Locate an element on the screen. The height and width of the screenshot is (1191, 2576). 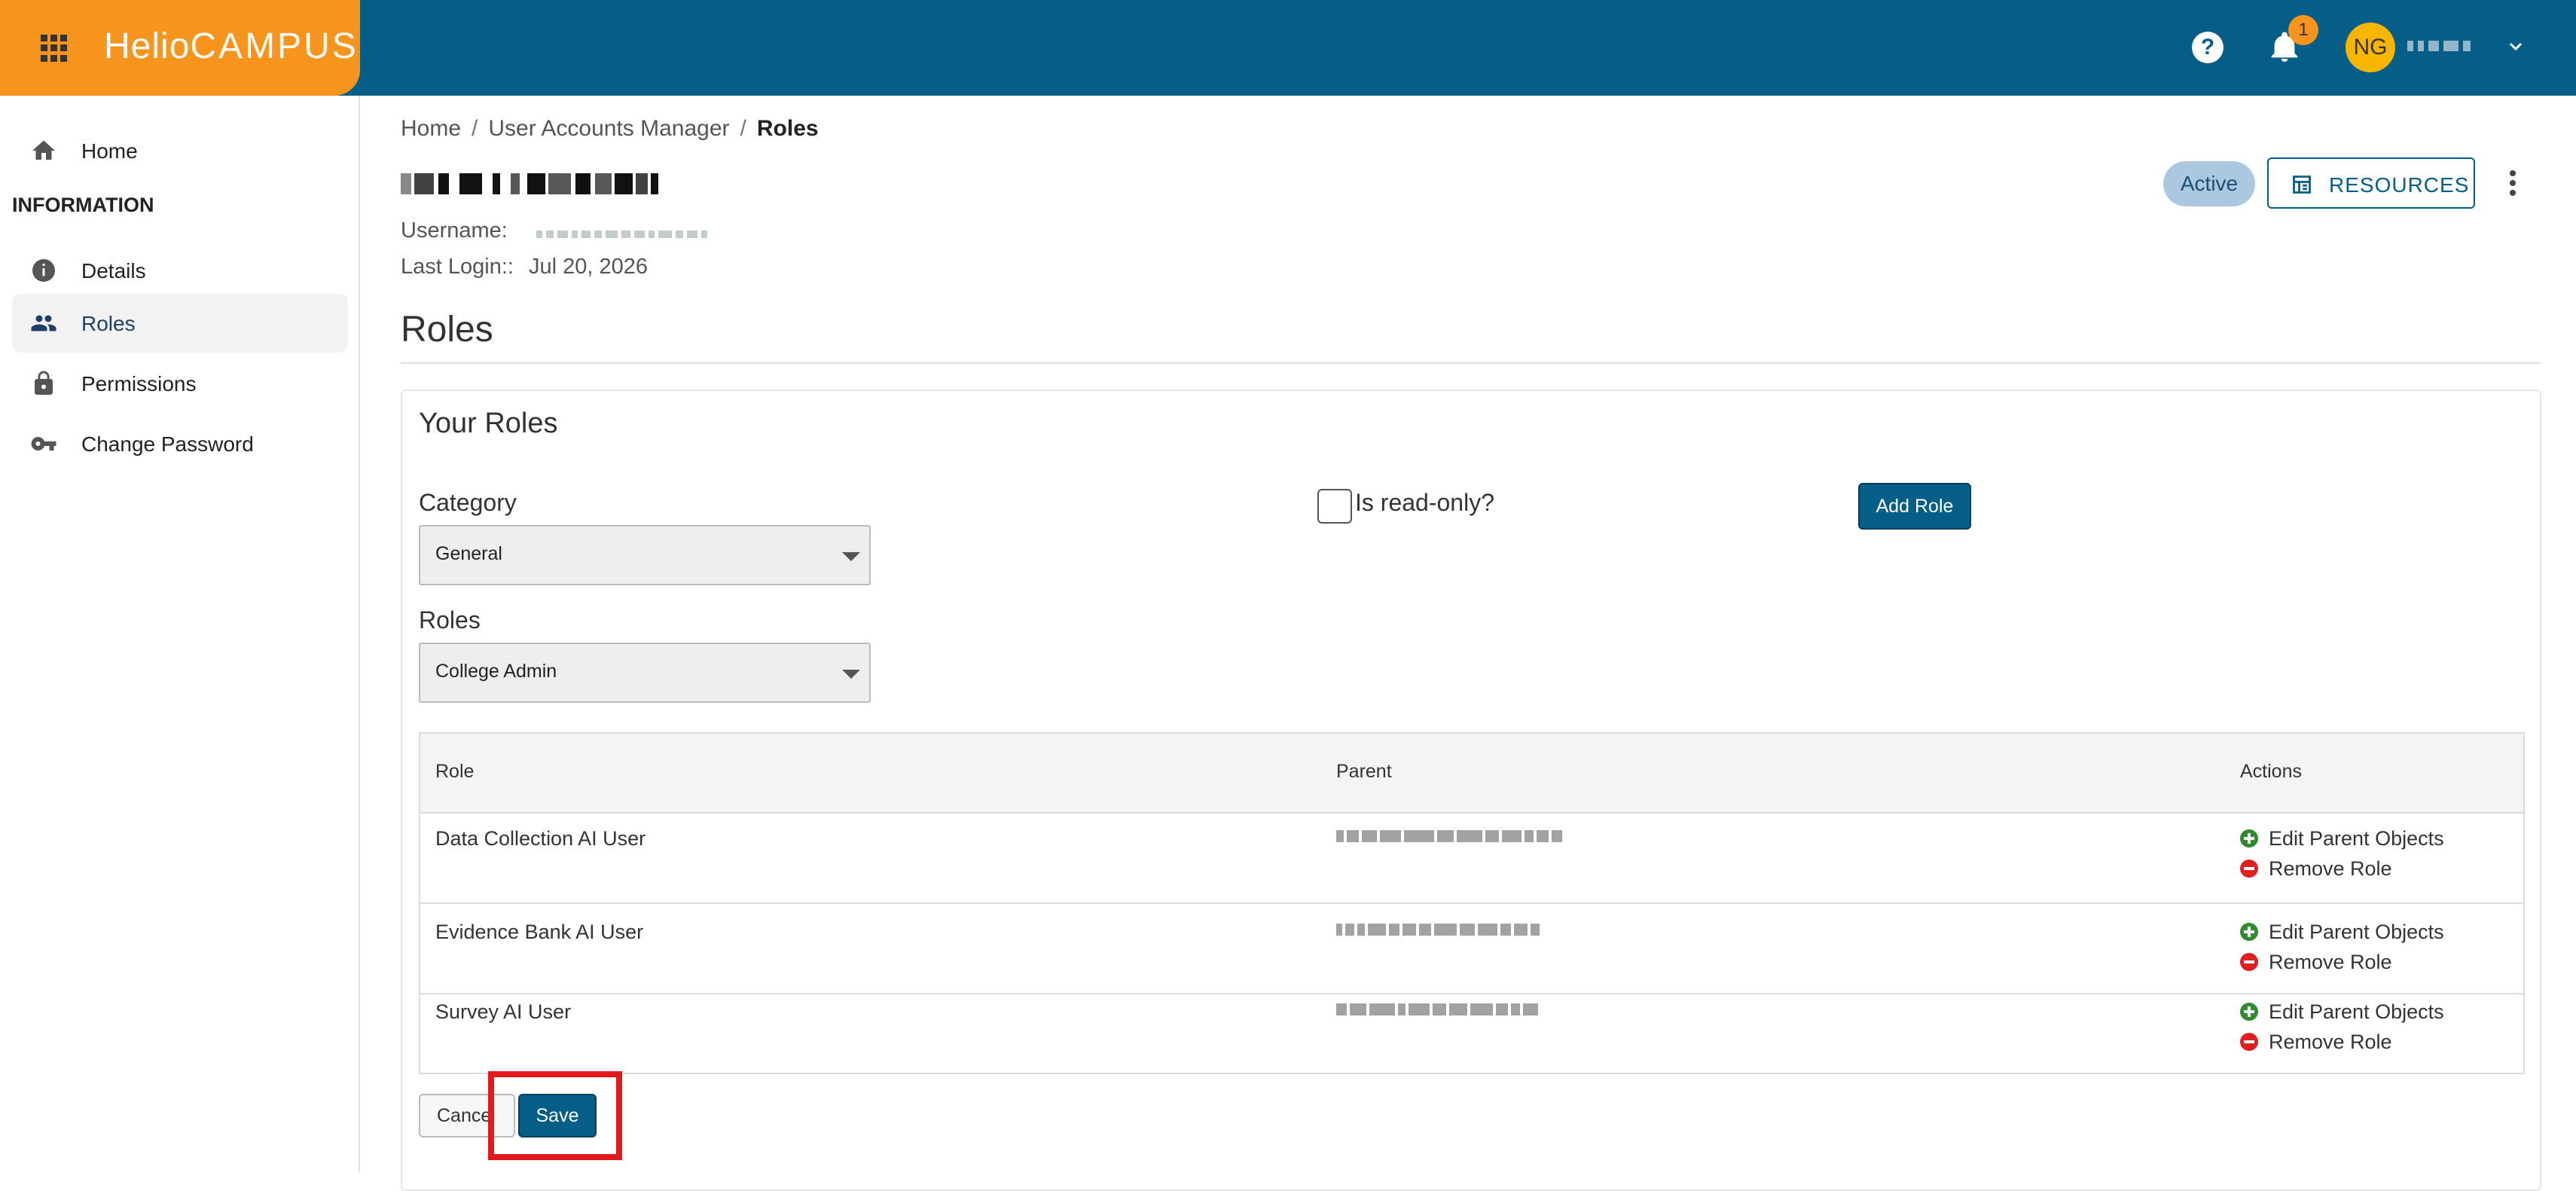
last-login-value: Jul 20, 2026 is located at coordinates (589, 267).